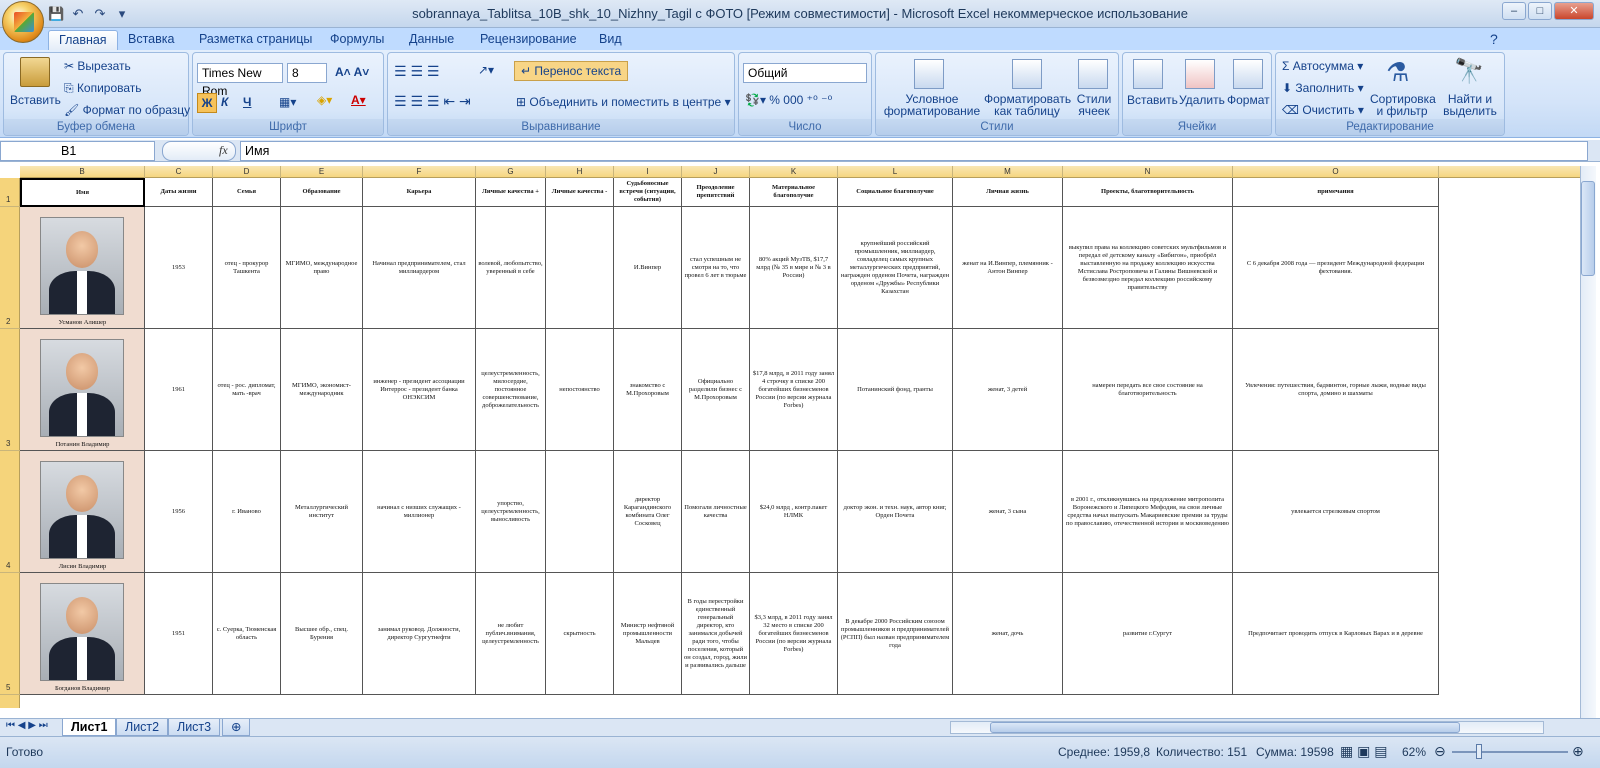 The image size is (1600, 768). I want to click on tab-home: Главная, so click(83, 40).